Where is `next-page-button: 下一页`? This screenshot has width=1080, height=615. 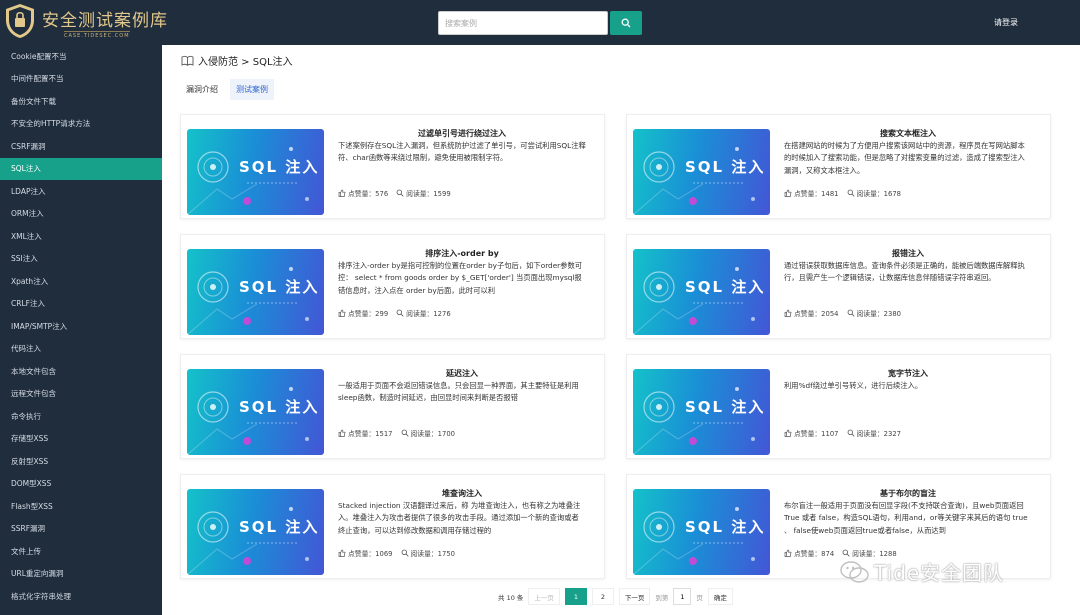 next-page-button: 下一页 is located at coordinates (634, 596).